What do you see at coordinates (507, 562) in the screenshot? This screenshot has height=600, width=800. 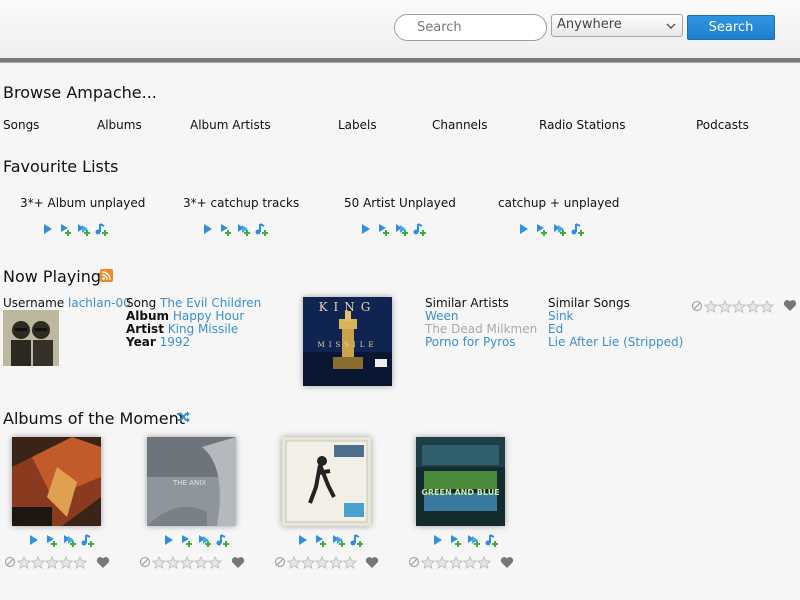 I see `album-4-favorite-heart-icon` at bounding box center [507, 562].